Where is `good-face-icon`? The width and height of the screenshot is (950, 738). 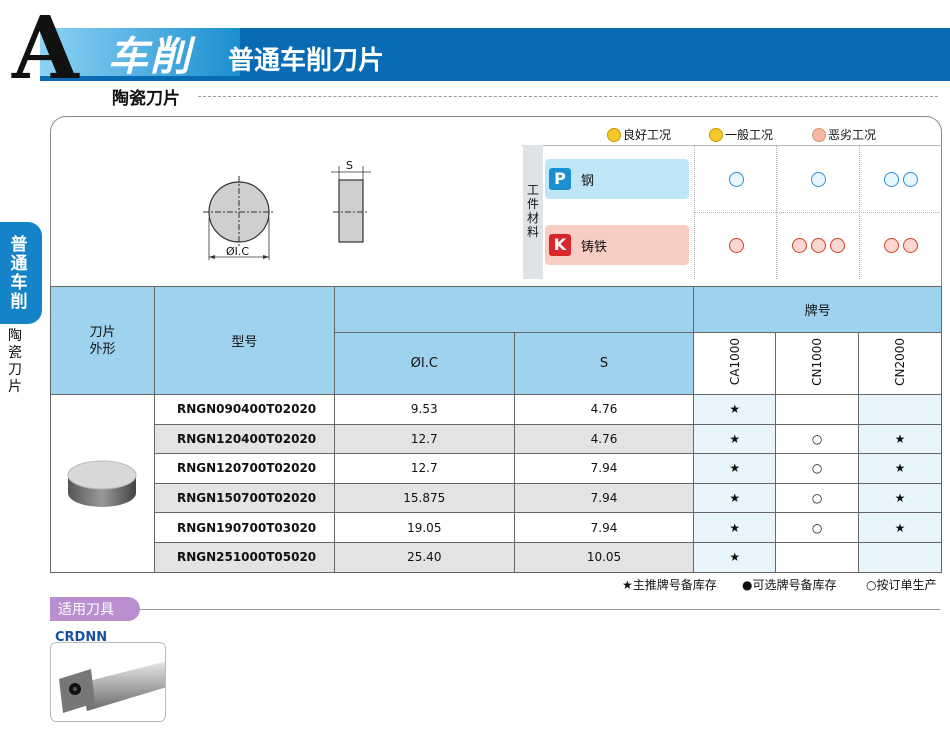
good-face-icon is located at coordinates (614, 135).